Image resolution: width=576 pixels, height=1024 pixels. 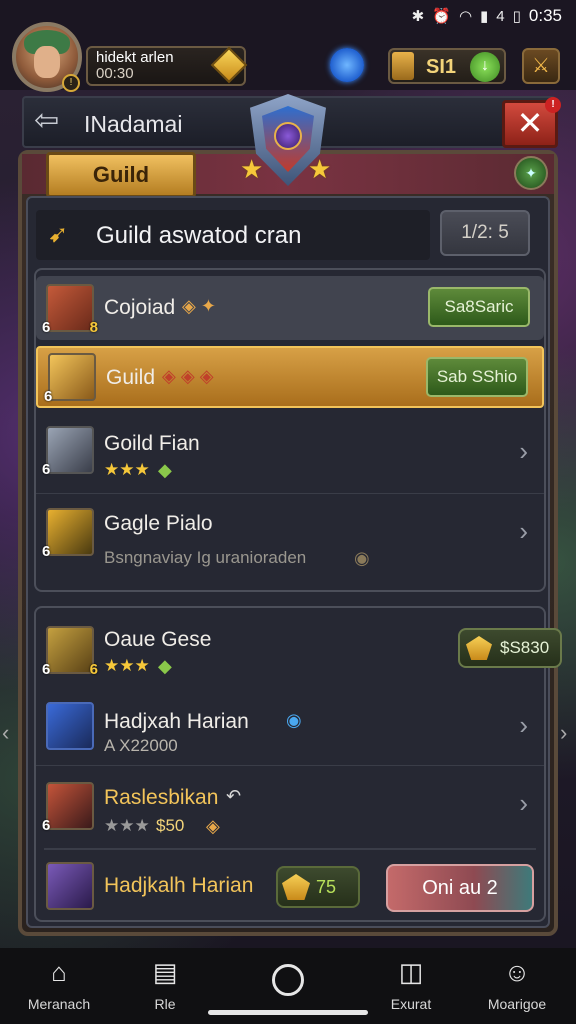 I want to click on page-title: INadamai, so click(x=133, y=124).